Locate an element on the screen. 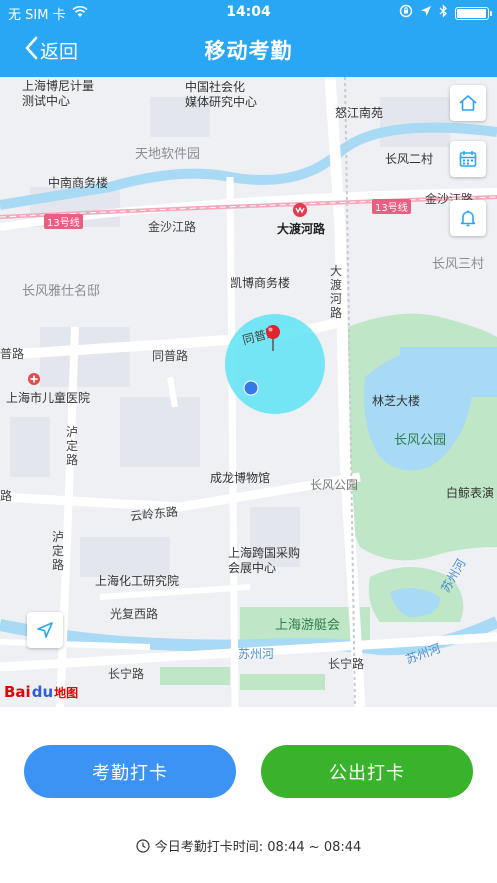  checkin-time-info: 今日考勤打卡时间: 08:44 ~ 08:44 is located at coordinates (248, 845).